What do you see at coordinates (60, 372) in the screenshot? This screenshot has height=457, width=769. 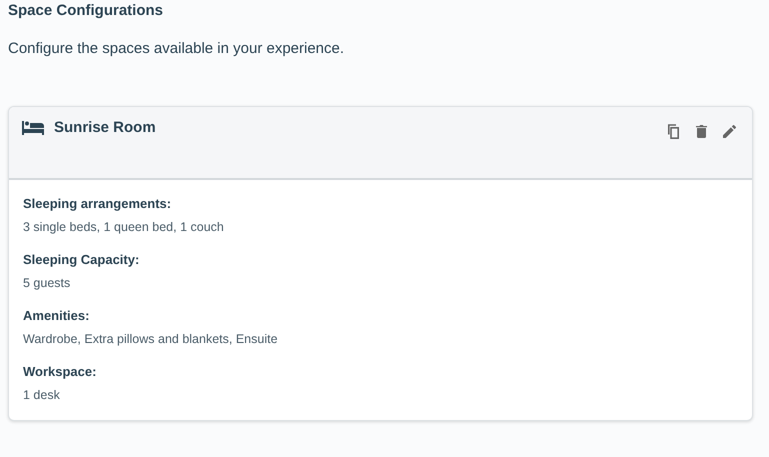 I see `detail-label: Workspace:` at bounding box center [60, 372].